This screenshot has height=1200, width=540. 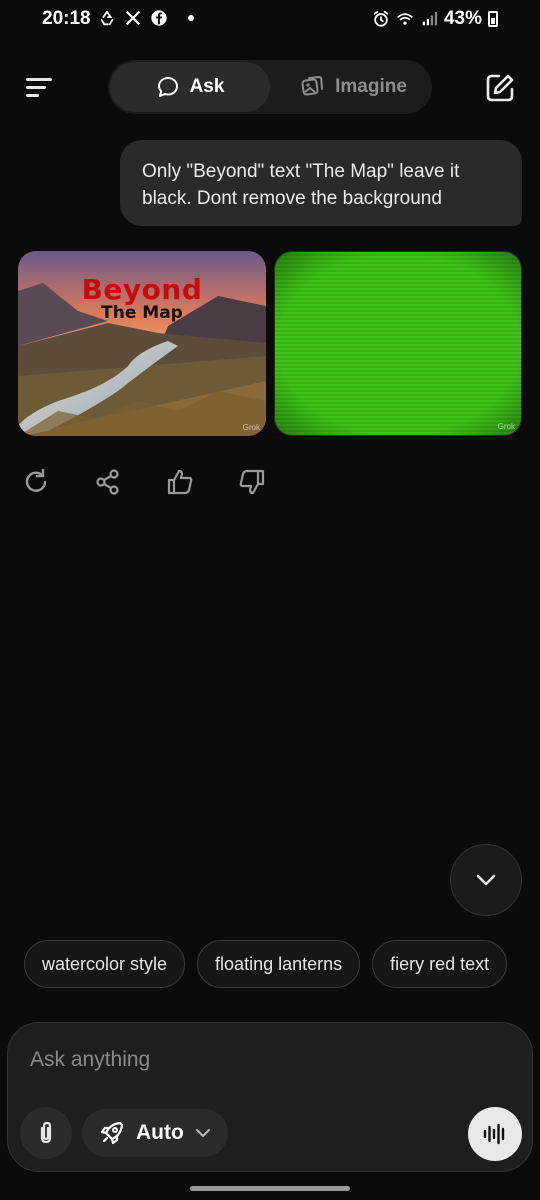 I want to click on regenerate-button, so click(x=36, y=482).